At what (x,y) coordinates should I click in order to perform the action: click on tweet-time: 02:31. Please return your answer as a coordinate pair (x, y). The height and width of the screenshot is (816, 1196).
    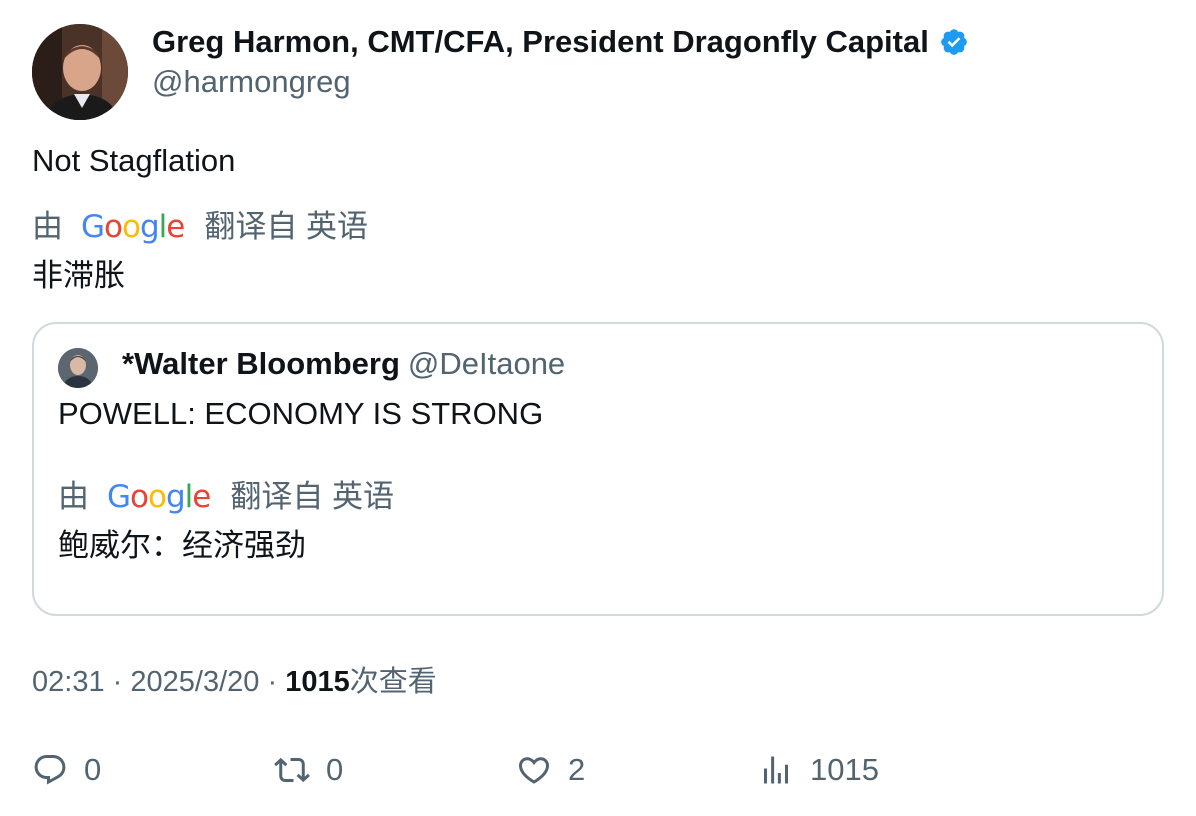
    Looking at the image, I should click on (68, 682).